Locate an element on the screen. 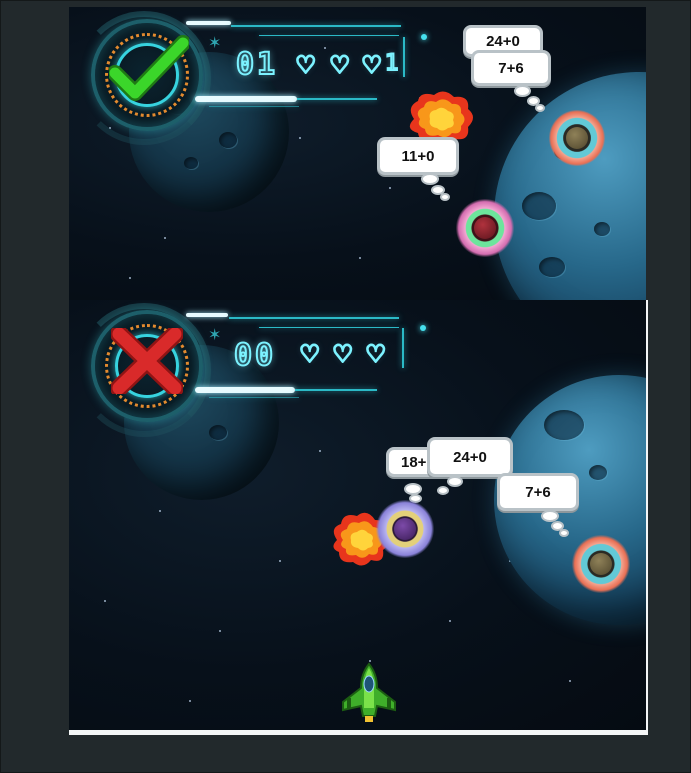  right-border is located at coordinates (647, 517).